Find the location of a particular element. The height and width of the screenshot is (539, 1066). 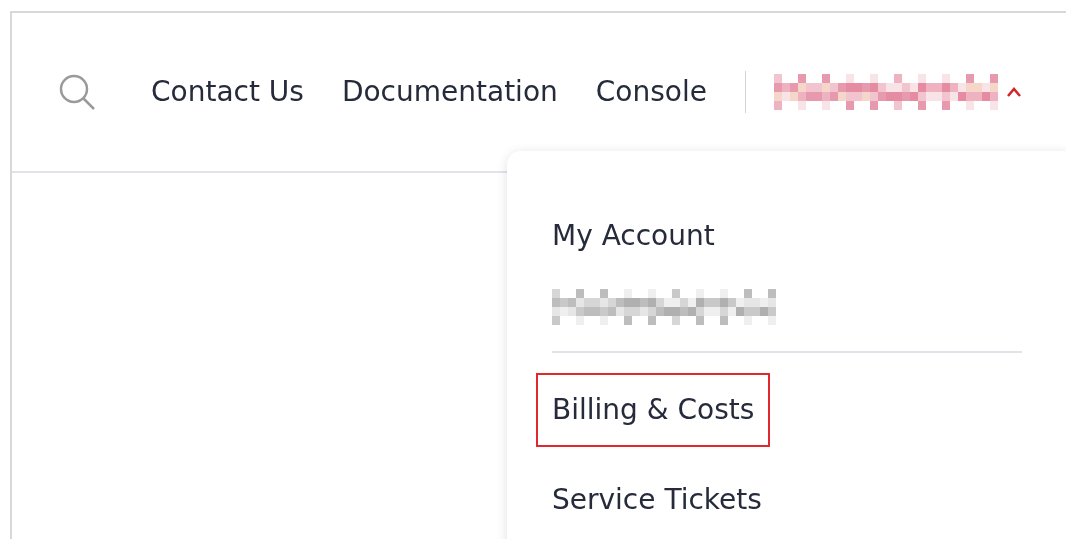

menu-heading: My Account is located at coordinates (633, 236).